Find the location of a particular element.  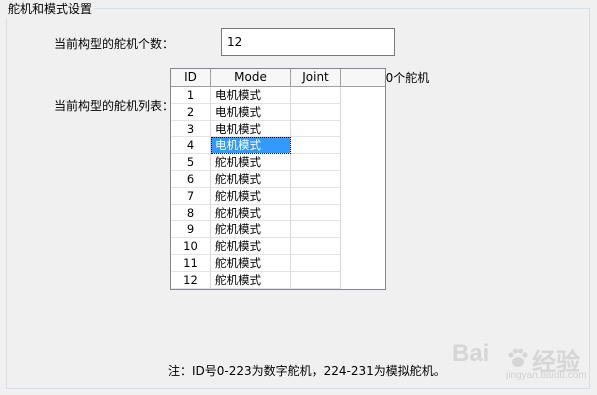

header-joint: Joint is located at coordinates (316, 77).